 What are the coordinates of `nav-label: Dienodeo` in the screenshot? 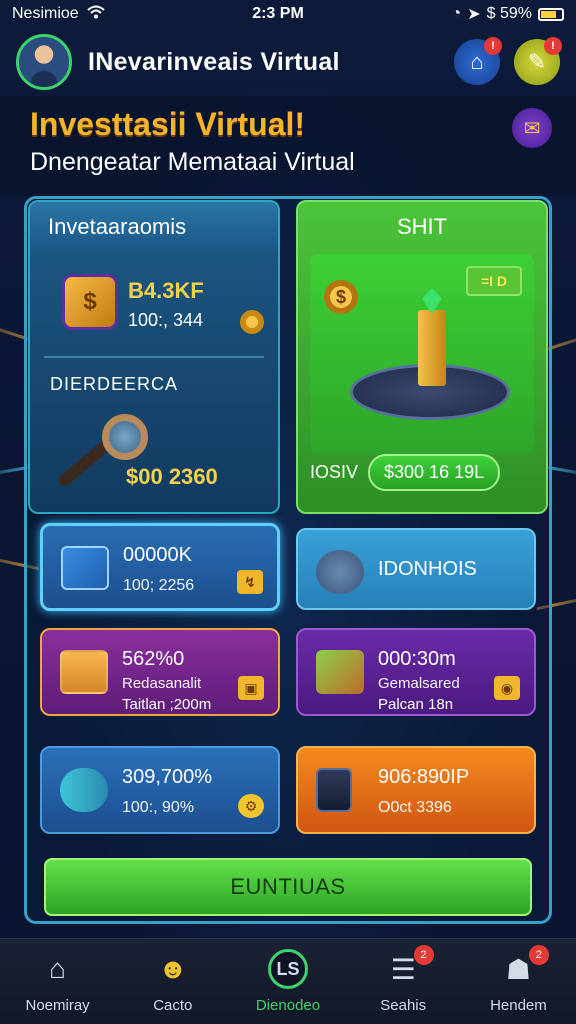 It's located at (288, 1005).